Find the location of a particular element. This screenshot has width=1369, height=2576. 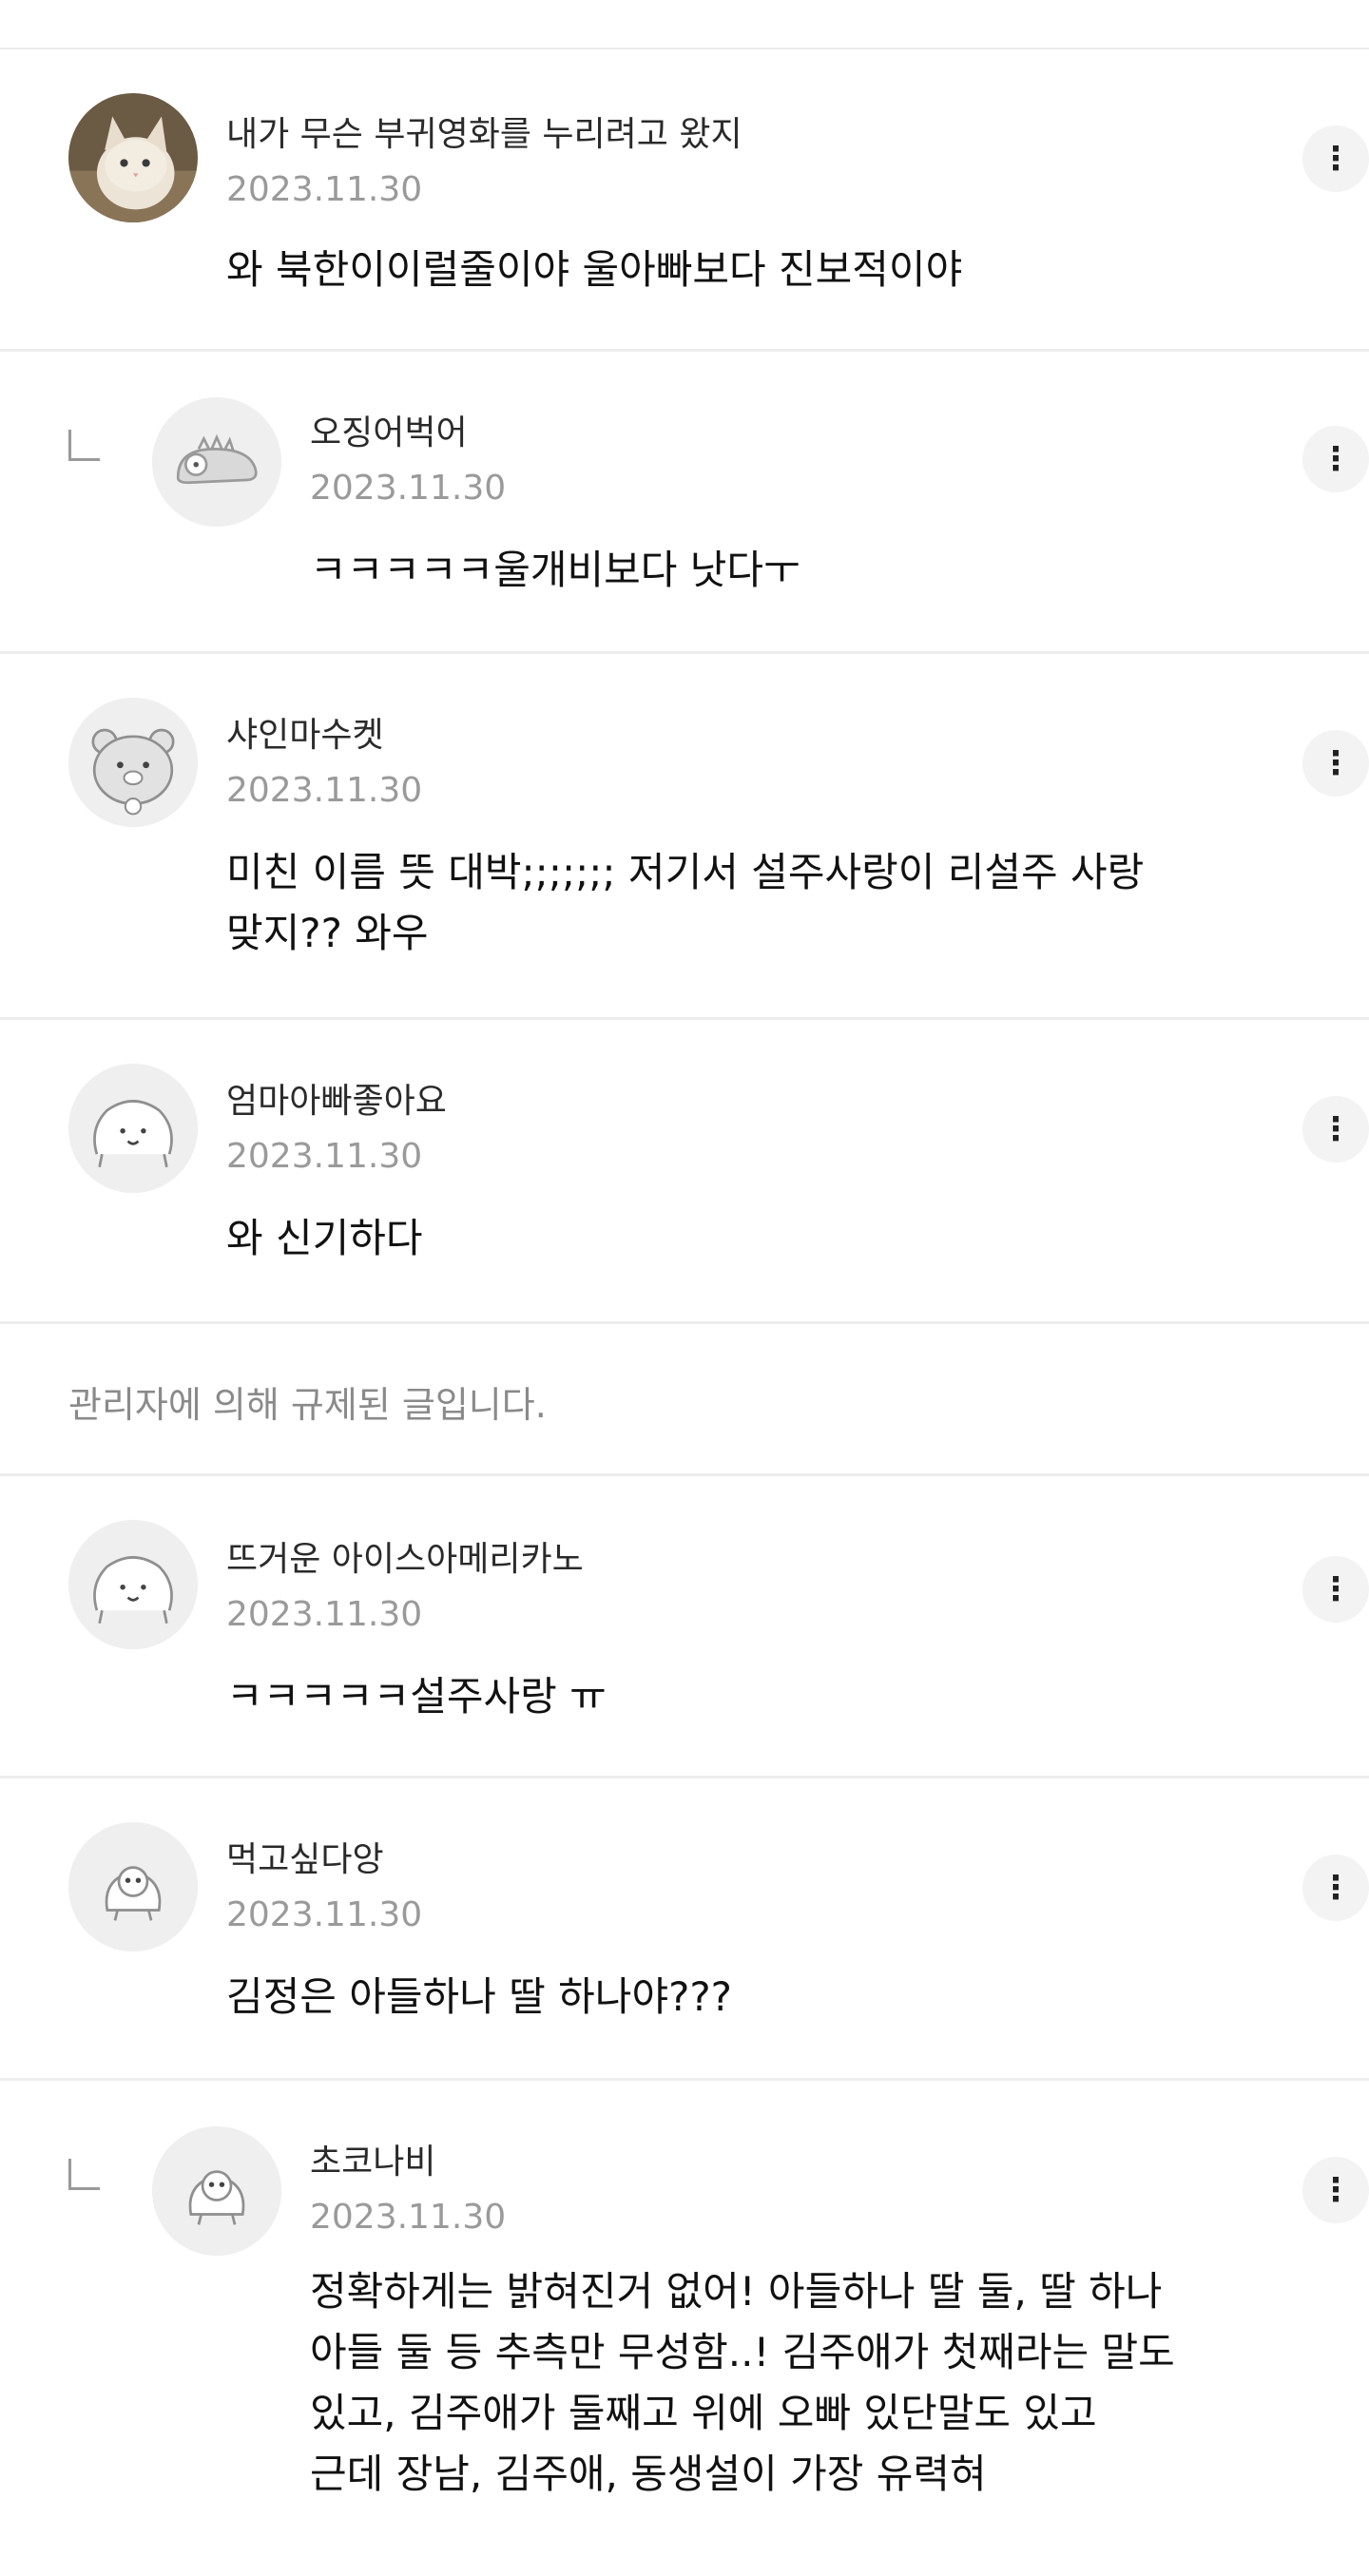

bear-avatar is located at coordinates (133, 763).